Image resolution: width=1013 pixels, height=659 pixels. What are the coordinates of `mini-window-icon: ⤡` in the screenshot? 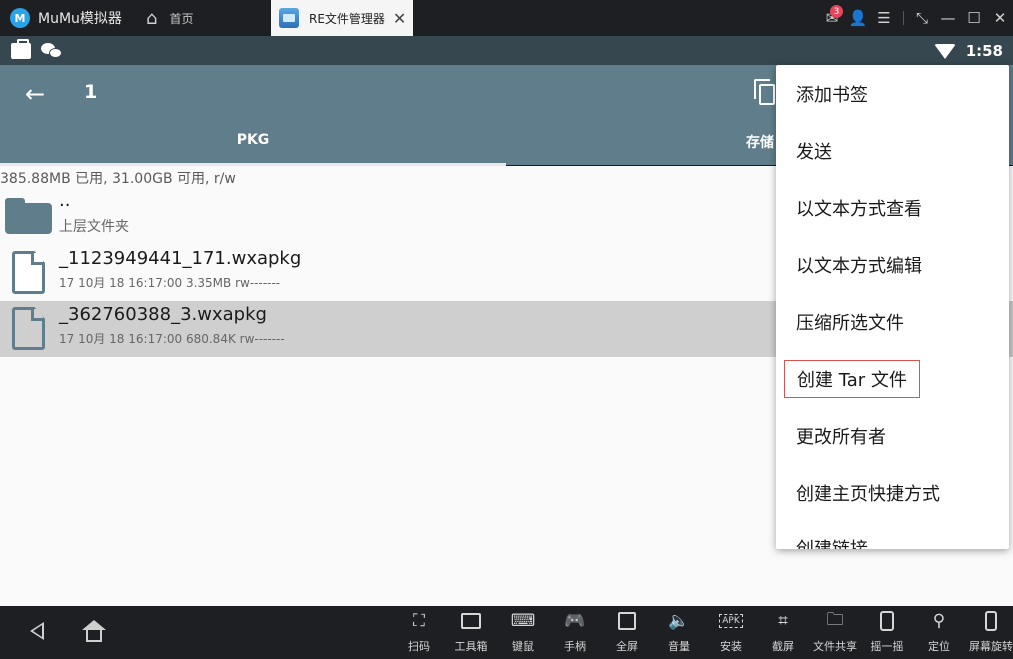 It's located at (922, 18).